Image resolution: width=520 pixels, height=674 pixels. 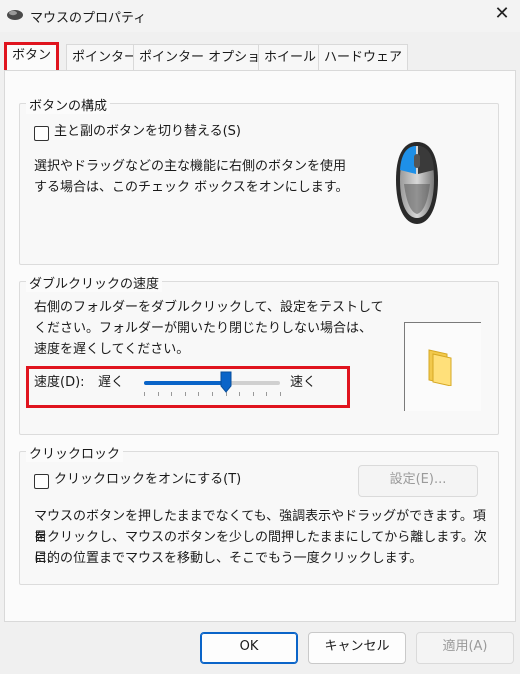 I want to click on slow-label: 遅く, so click(x=111, y=382).